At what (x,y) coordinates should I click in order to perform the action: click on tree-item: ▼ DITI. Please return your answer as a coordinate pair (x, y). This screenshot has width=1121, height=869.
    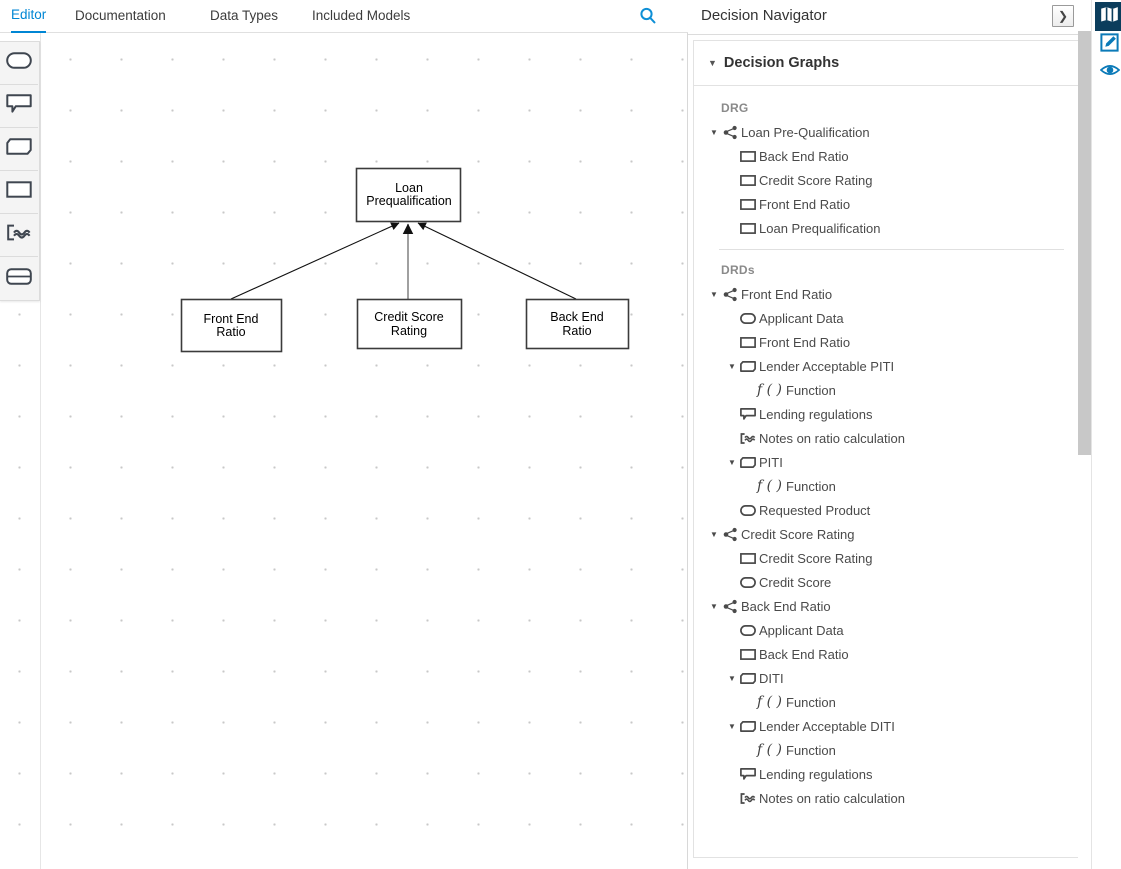
    Looking at the image, I should click on (886, 678).